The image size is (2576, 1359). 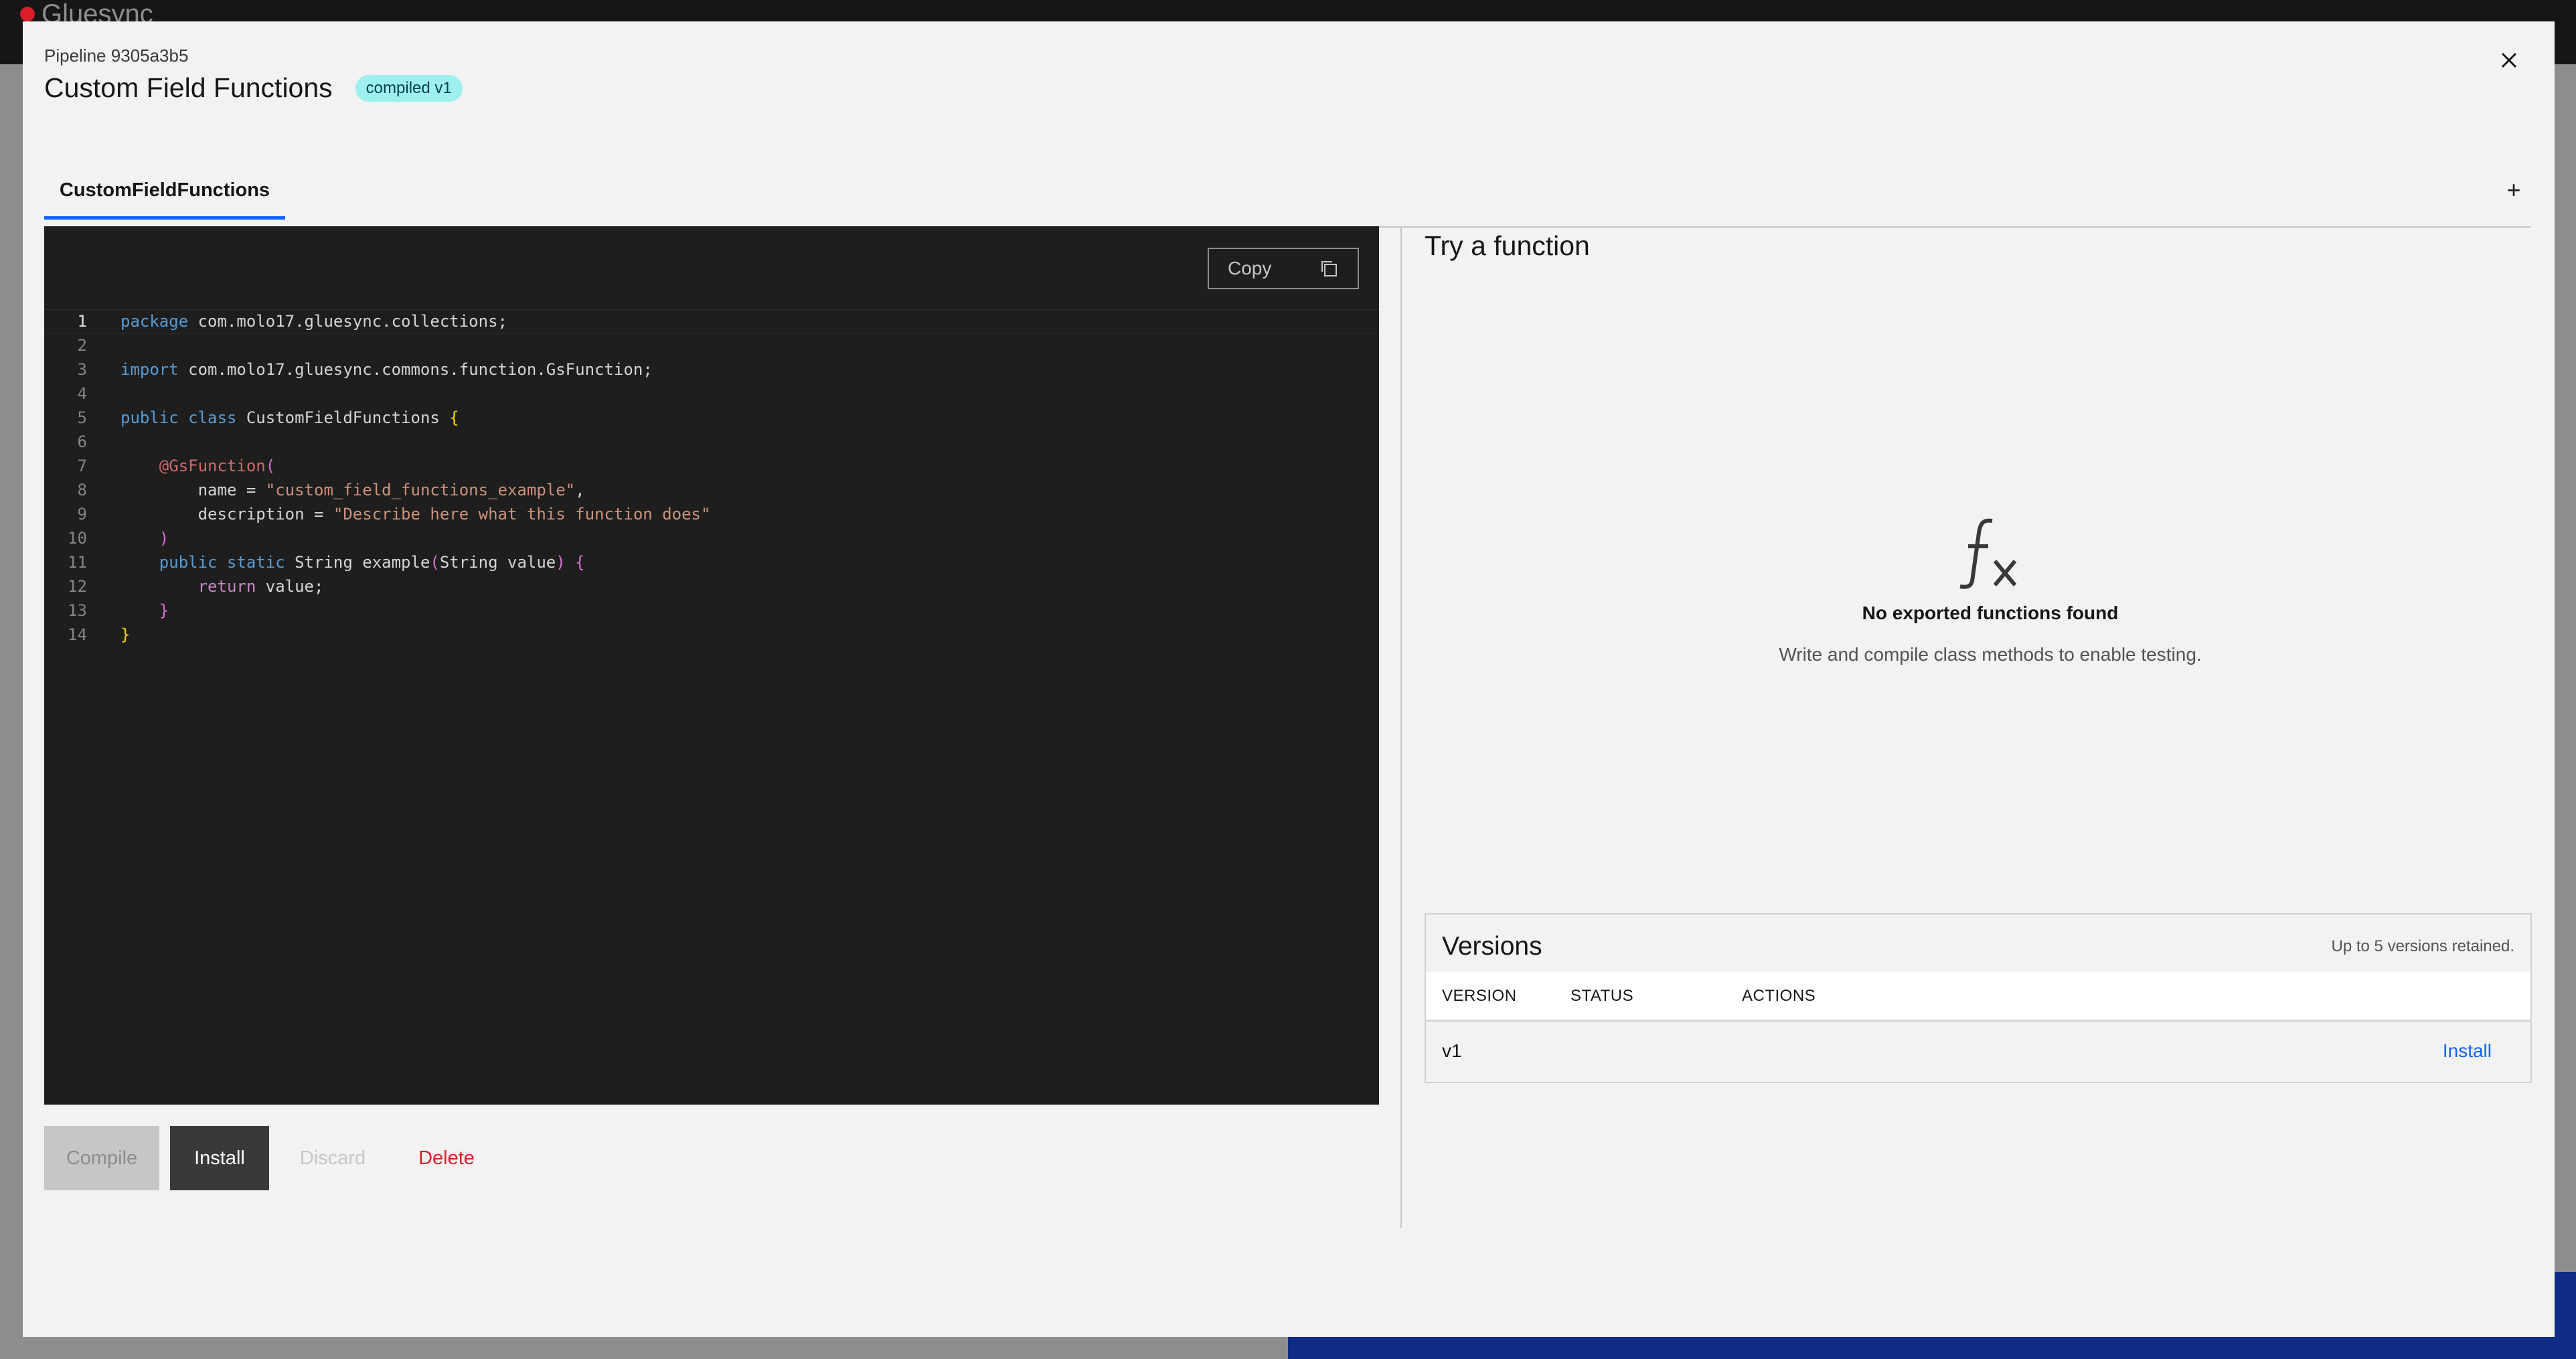 I want to click on version-cell: v1, so click(x=1452, y=1050).